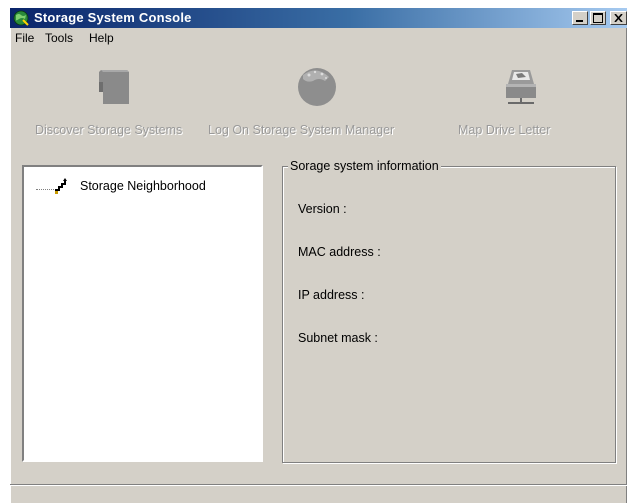  Describe the element at coordinates (579, 21) in the screenshot. I see `minimize-icon` at that location.